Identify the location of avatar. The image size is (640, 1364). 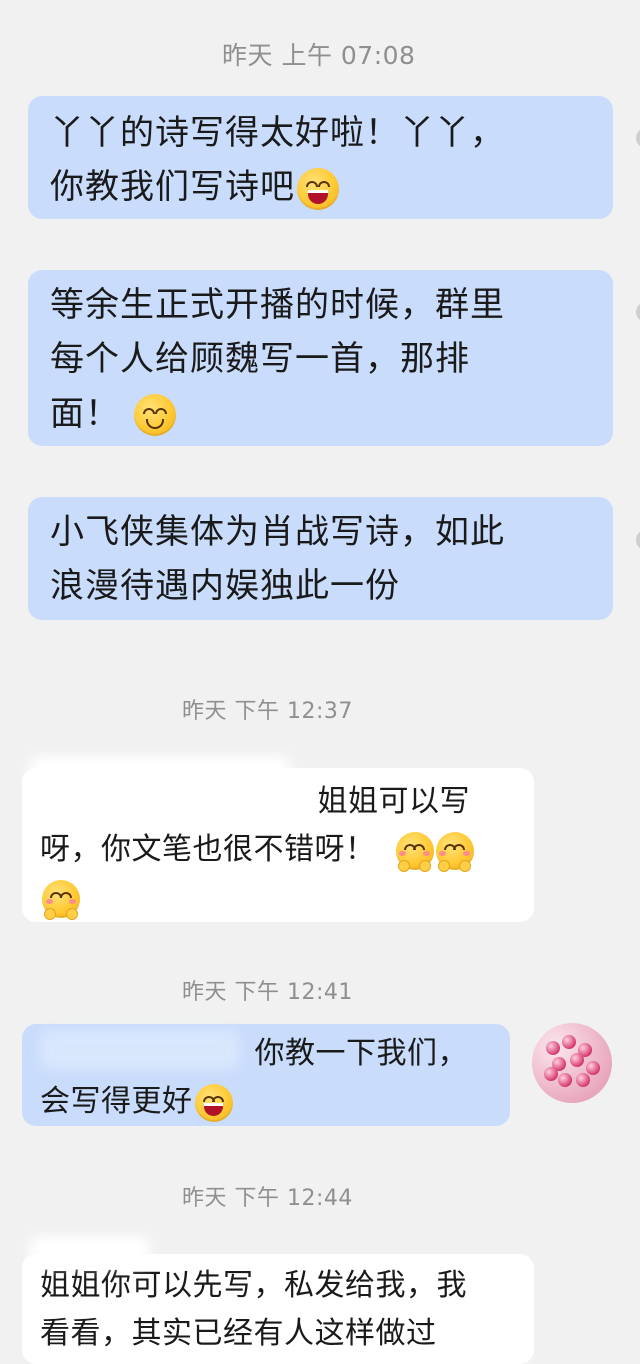
(572, 1063).